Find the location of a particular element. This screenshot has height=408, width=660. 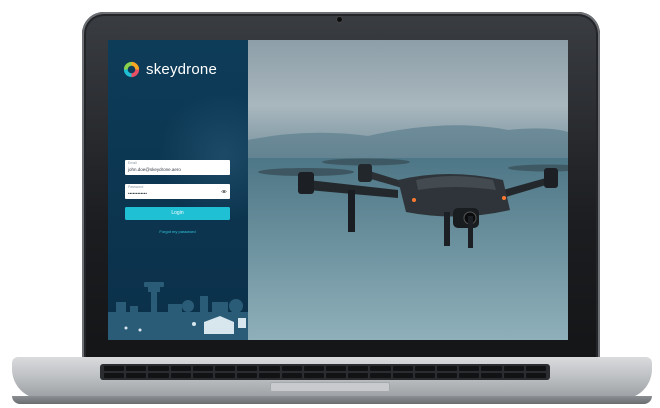

forgot-password-link: Forgot my password is located at coordinates (177, 231).